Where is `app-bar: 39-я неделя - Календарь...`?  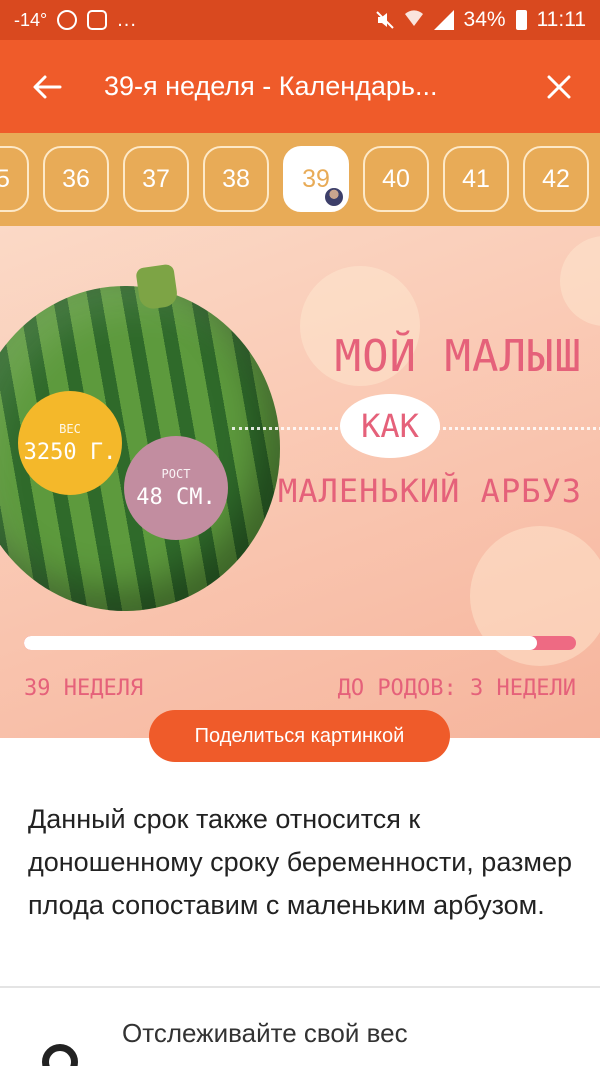
app-bar: 39-я неделя - Календарь... is located at coordinates (300, 86).